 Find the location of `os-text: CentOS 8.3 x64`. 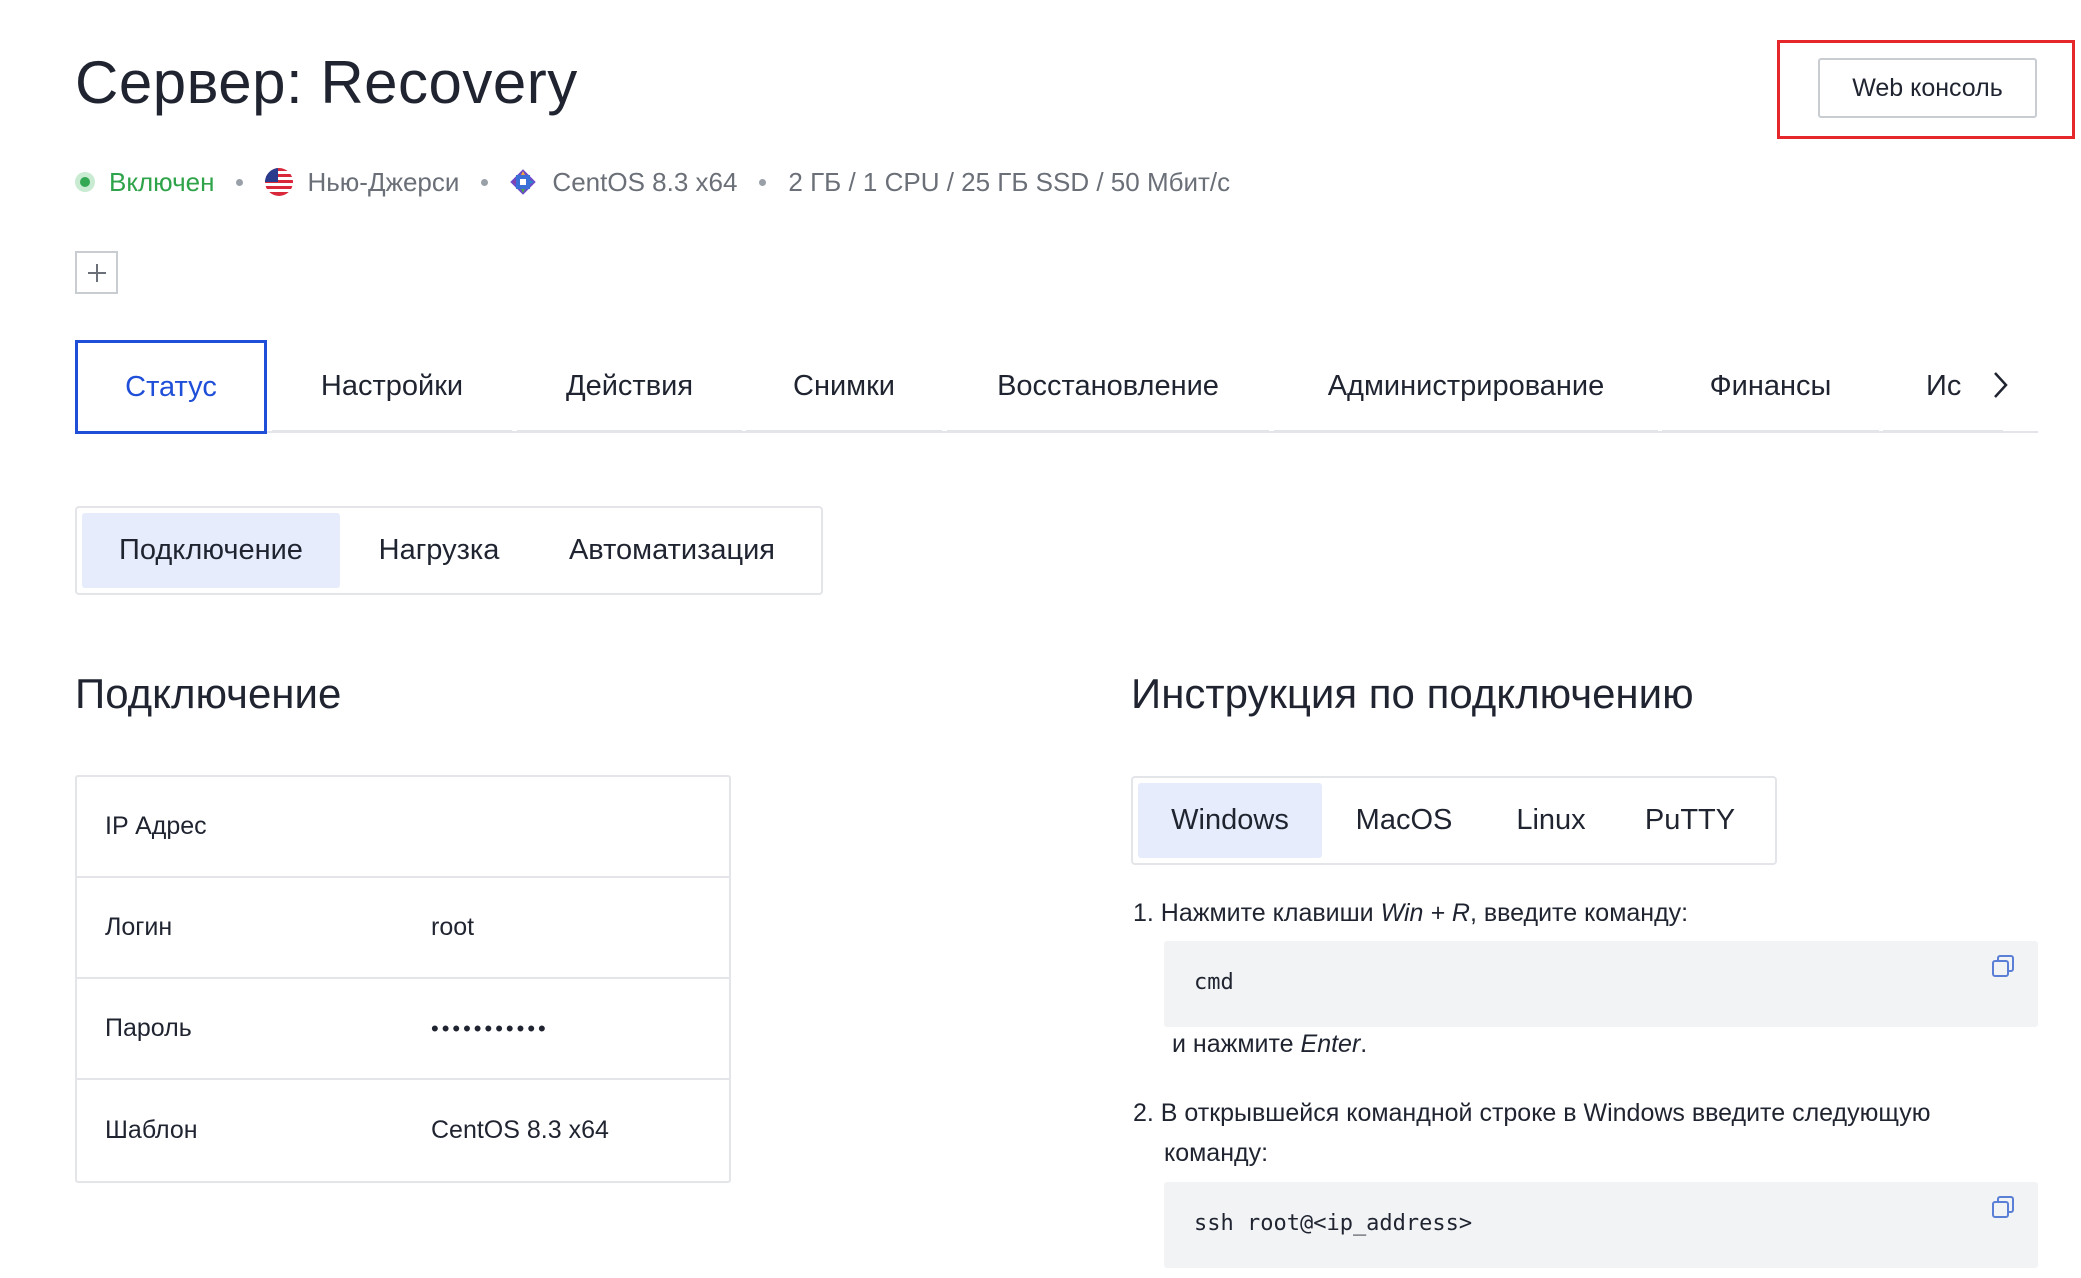

os-text: CentOS 8.3 x64 is located at coordinates (645, 181).